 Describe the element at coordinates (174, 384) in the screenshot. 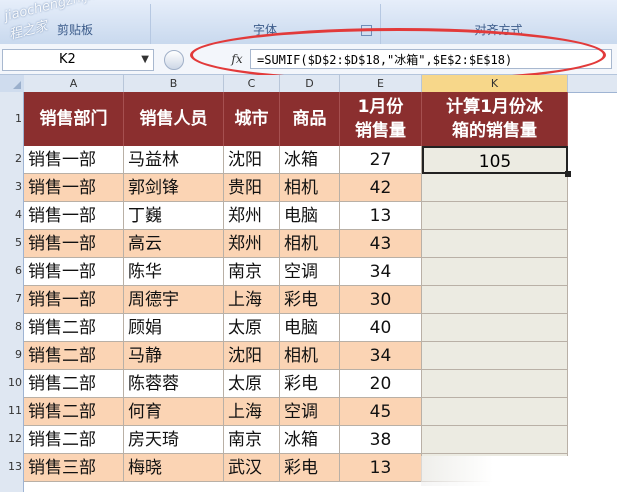

I see `salesperson-cell: 陈蓉蓉` at that location.